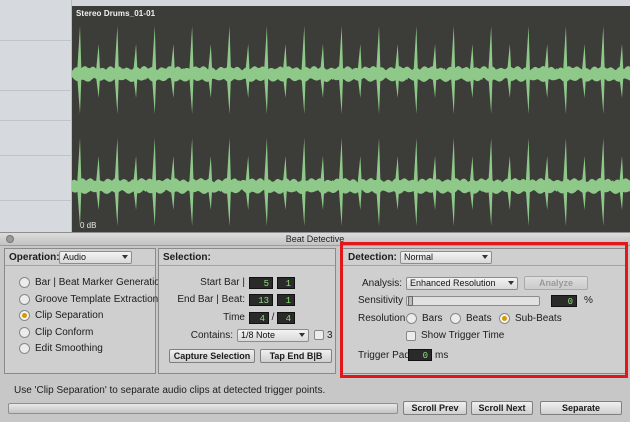 This screenshot has width=630, height=422. I want to click on window-titlebar: Beat Detective, so click(315, 239).